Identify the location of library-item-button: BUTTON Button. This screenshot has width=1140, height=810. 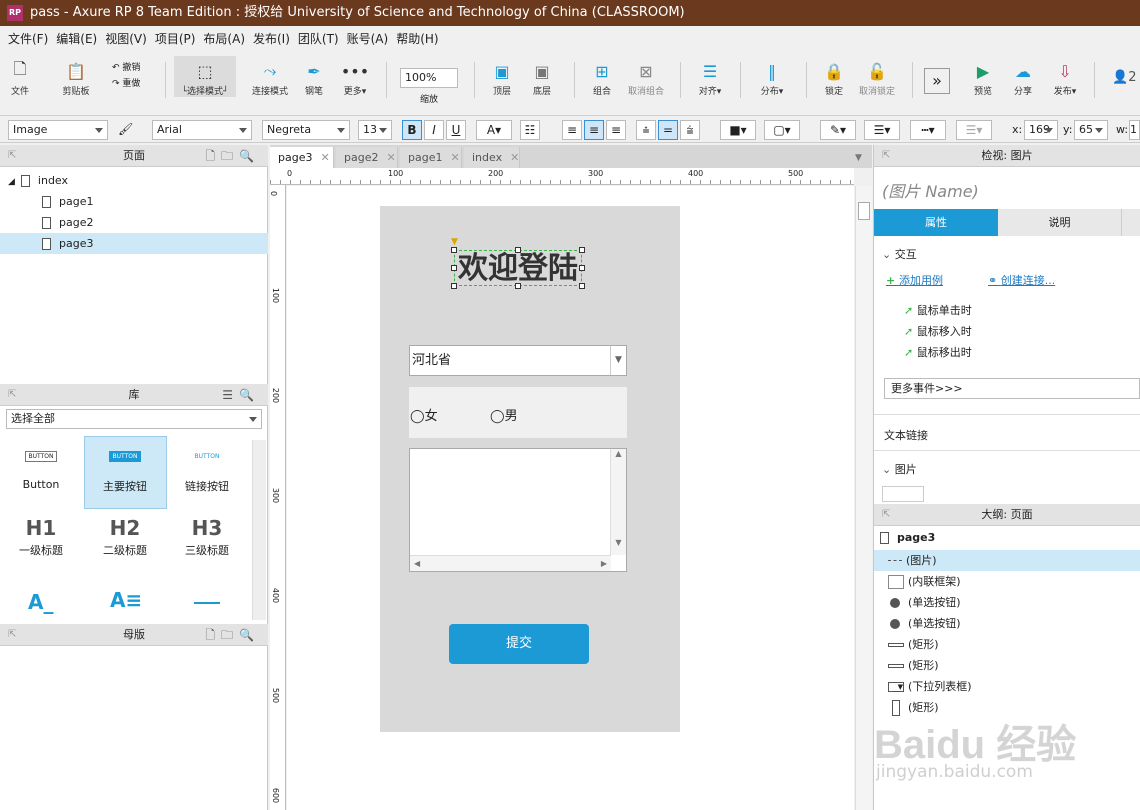
(41, 469).